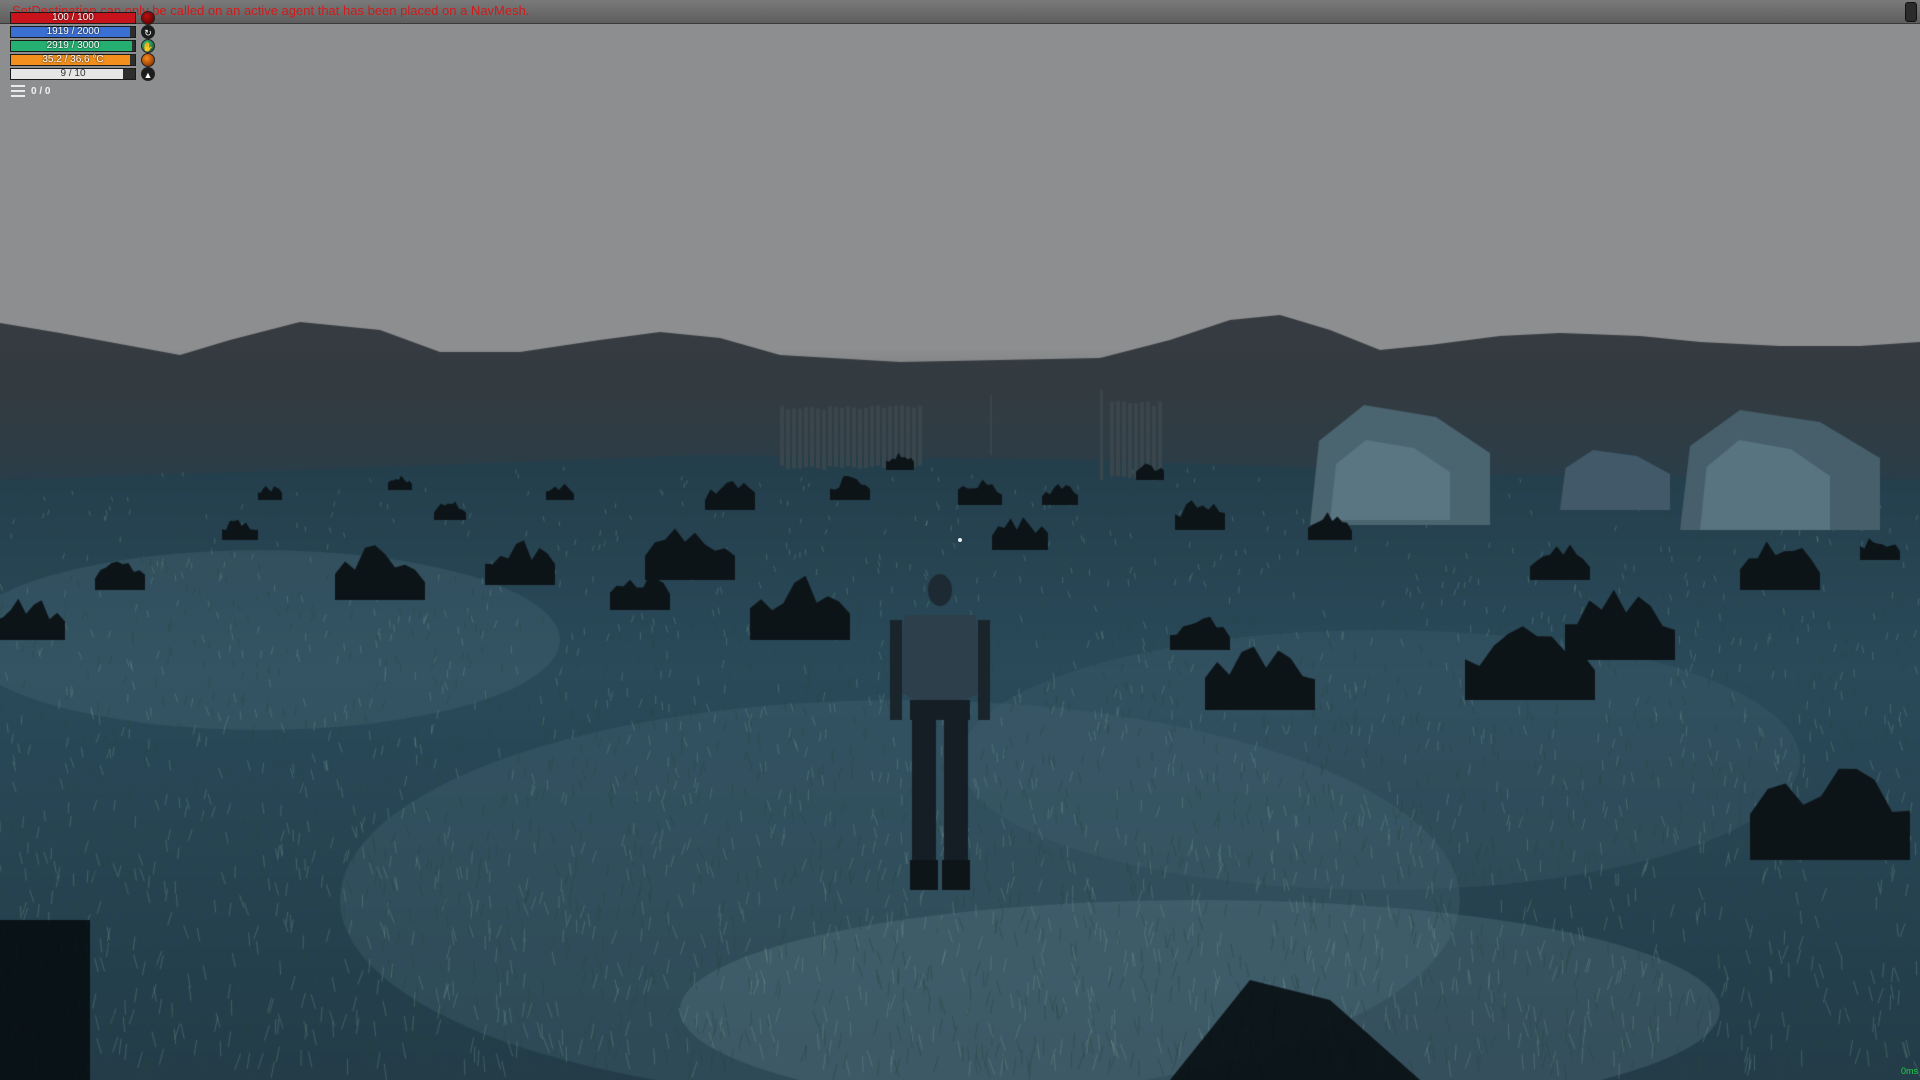  What do you see at coordinates (148, 18) in the screenshot?
I see `health-orb-icon` at bounding box center [148, 18].